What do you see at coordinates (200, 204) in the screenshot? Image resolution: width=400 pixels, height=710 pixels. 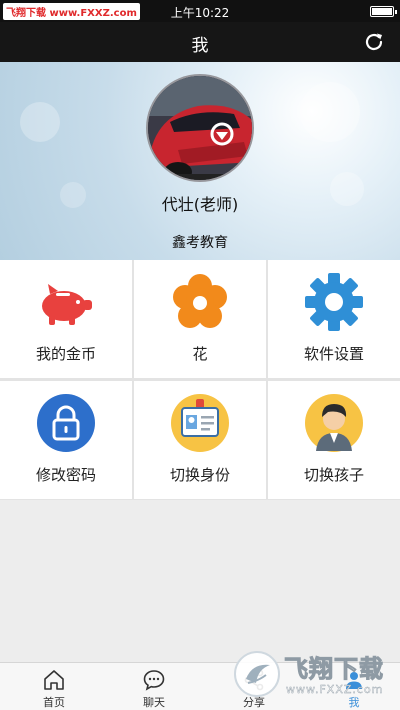 I see `profile-name: 代壮(老师)` at bounding box center [200, 204].